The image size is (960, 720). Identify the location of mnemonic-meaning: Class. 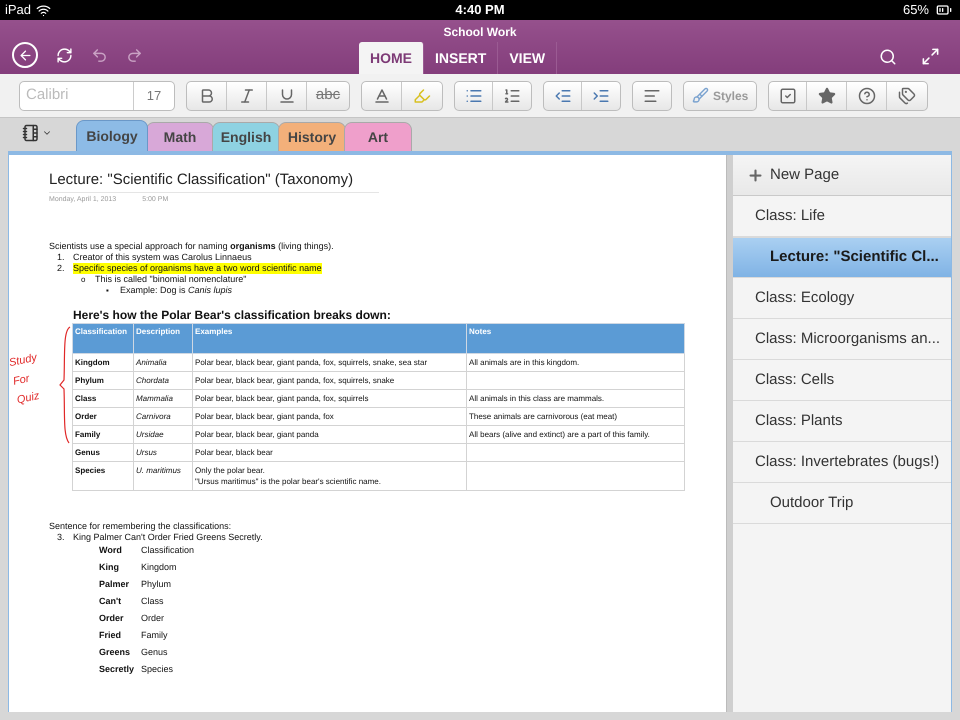
(152, 601).